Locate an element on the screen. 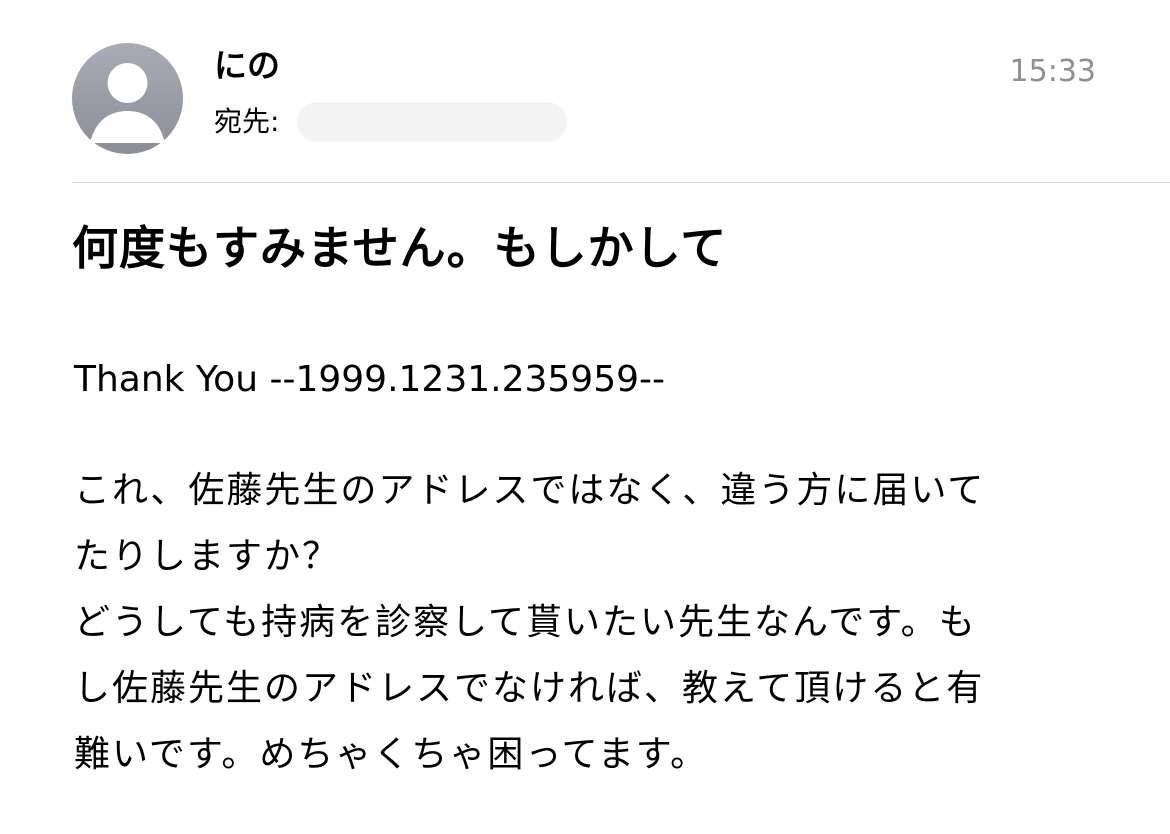 The image size is (1170, 834). body-line: し佐藤先生のアドレスでなければ、教えて頂けると有 is located at coordinates (529, 688).